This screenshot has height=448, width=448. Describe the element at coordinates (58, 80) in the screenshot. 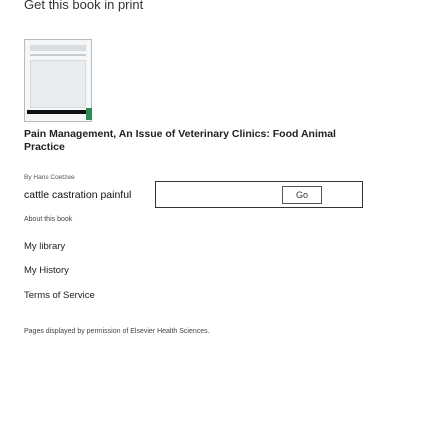

I see `book-cover` at that location.